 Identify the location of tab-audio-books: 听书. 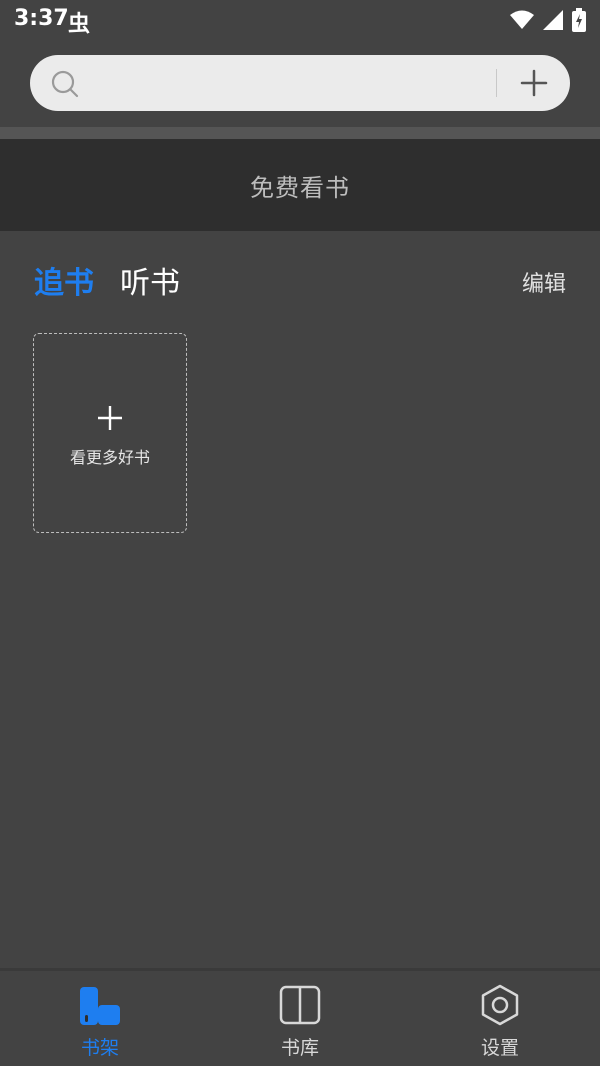
(150, 280).